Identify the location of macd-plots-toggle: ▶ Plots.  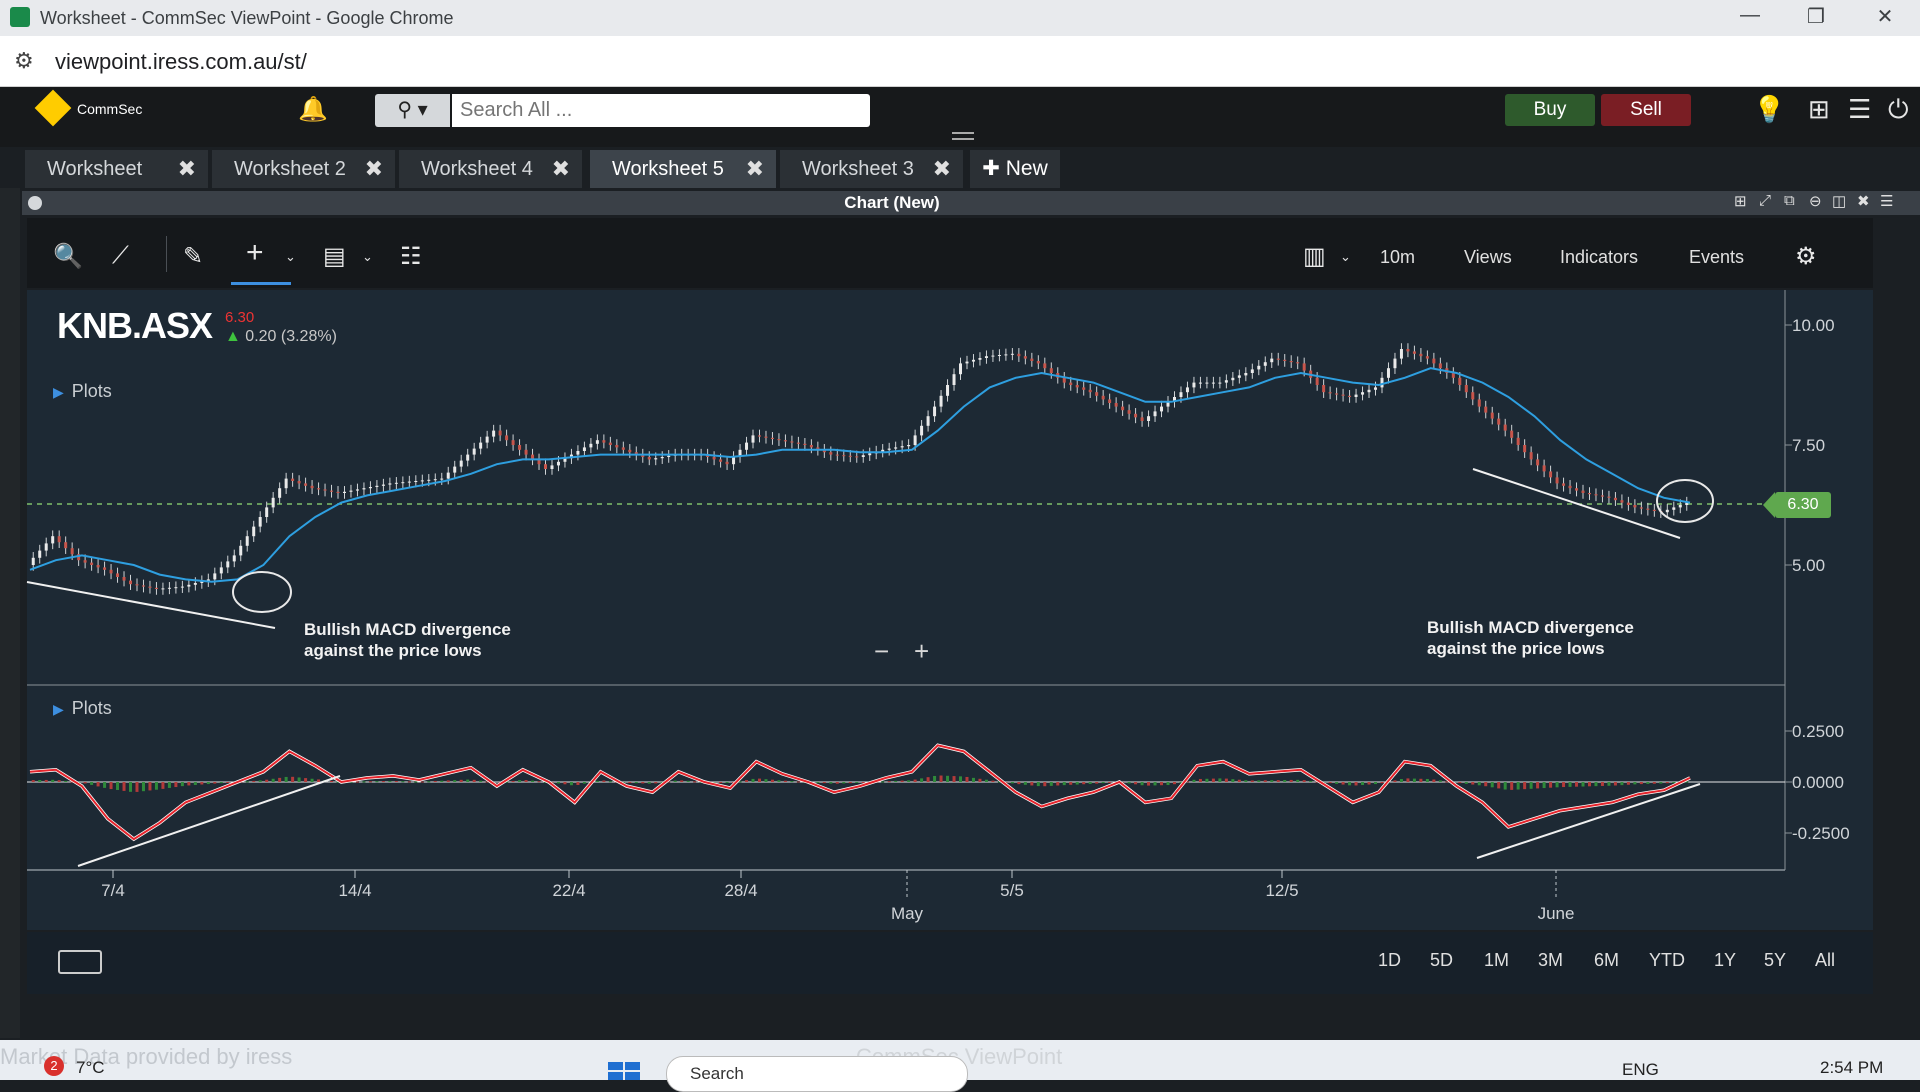
(82, 708).